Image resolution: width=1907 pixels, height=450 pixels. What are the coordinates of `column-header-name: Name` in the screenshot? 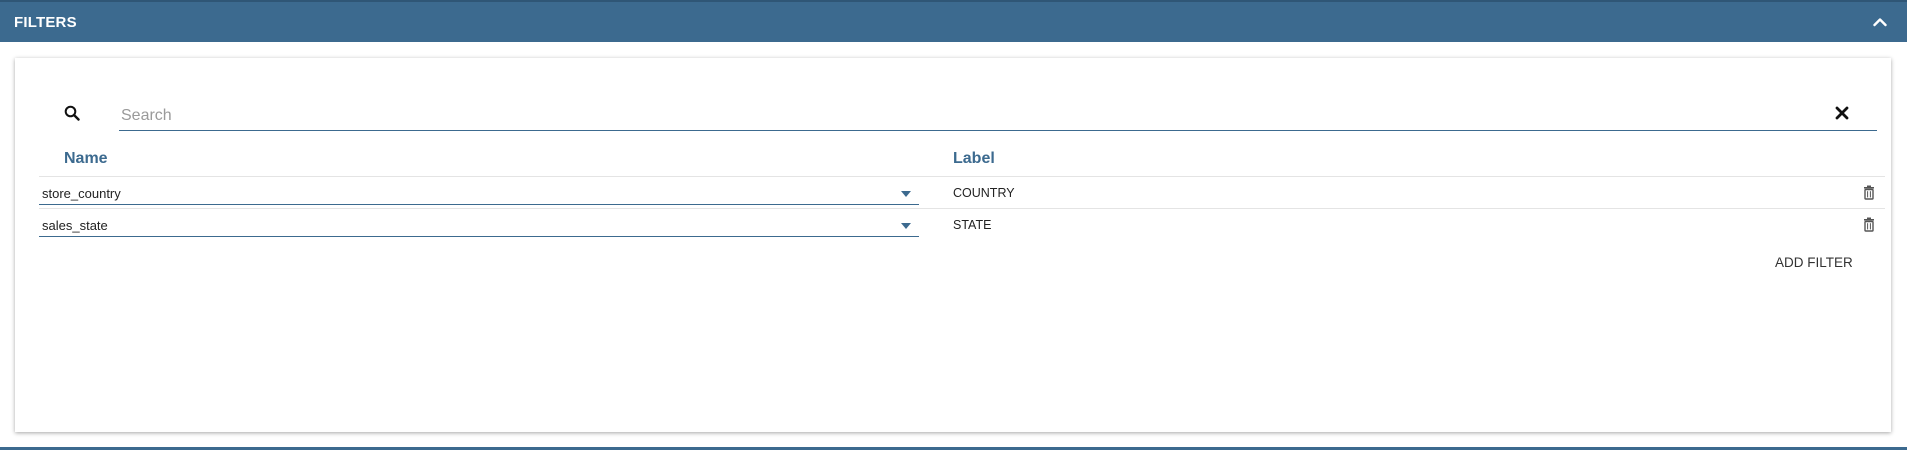 It's located at (86, 158).